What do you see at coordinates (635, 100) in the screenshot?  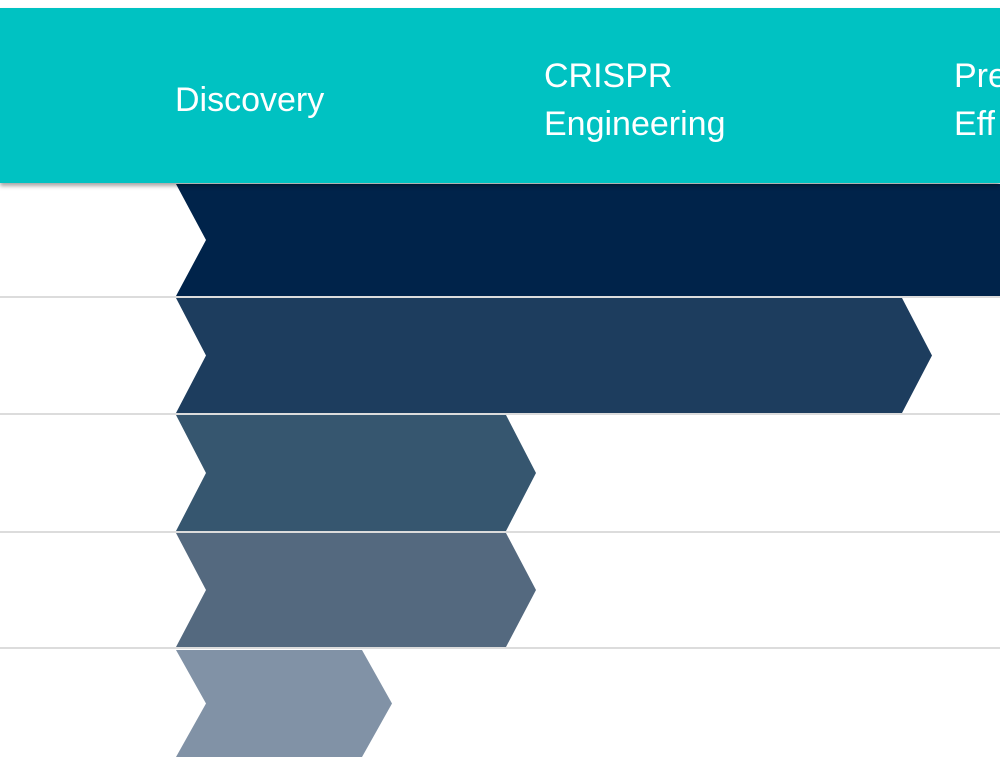 I see `stage-label-crispr-engineering: CRISPR Engineering` at bounding box center [635, 100].